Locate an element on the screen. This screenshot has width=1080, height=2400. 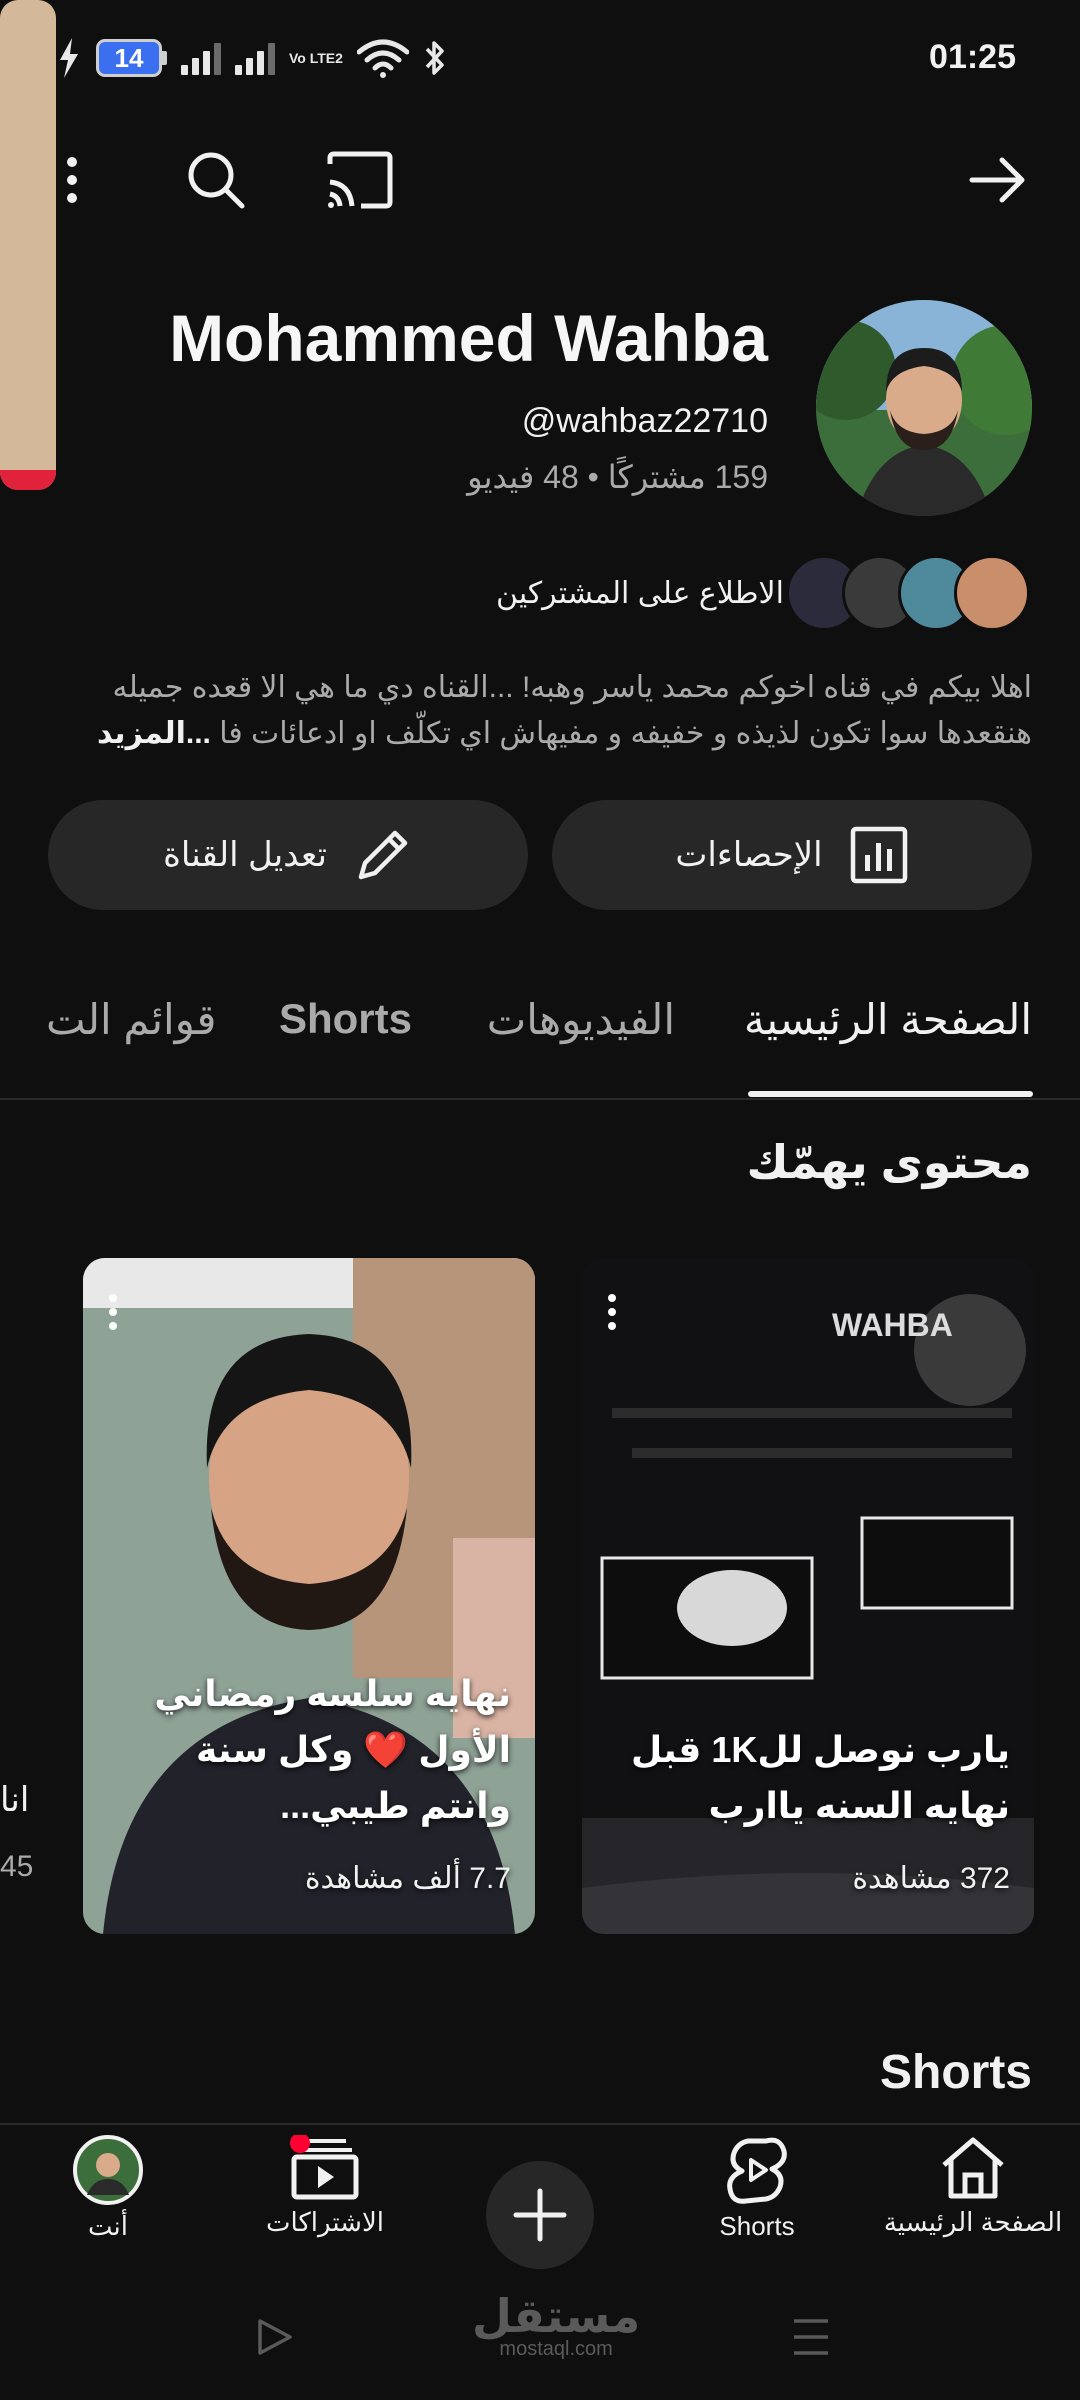
status-bar: 14 Vo LTE2 01:25 is located at coordinates (540, 60).